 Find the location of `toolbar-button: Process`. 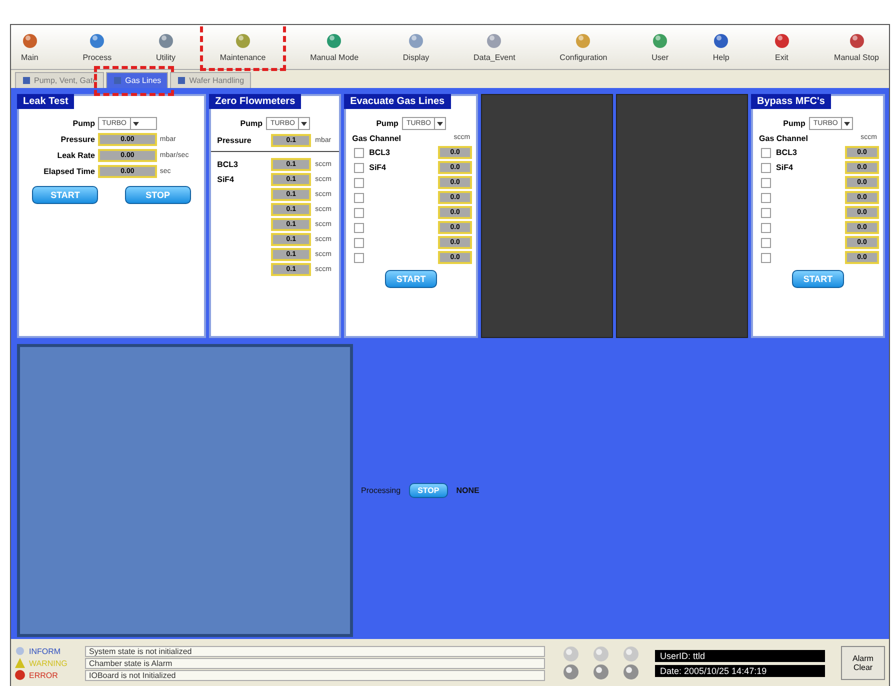

toolbar-button: Process is located at coordinates (97, 47).